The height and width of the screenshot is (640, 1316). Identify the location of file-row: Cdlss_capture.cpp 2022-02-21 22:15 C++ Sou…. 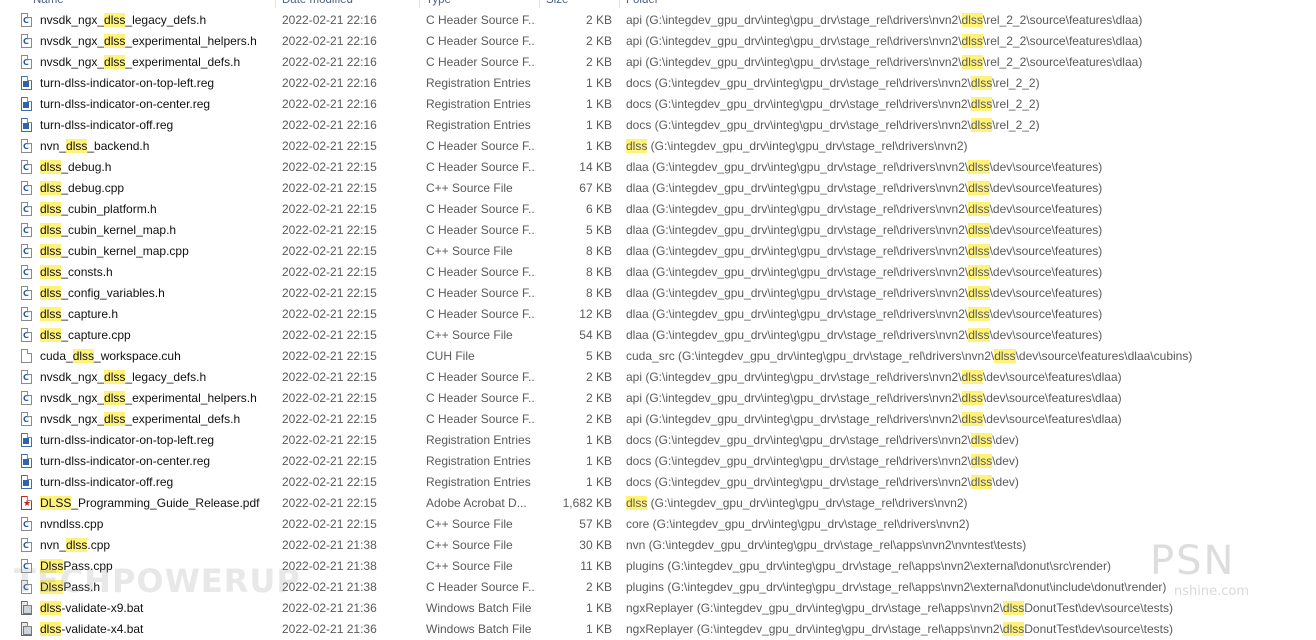
(658, 335).